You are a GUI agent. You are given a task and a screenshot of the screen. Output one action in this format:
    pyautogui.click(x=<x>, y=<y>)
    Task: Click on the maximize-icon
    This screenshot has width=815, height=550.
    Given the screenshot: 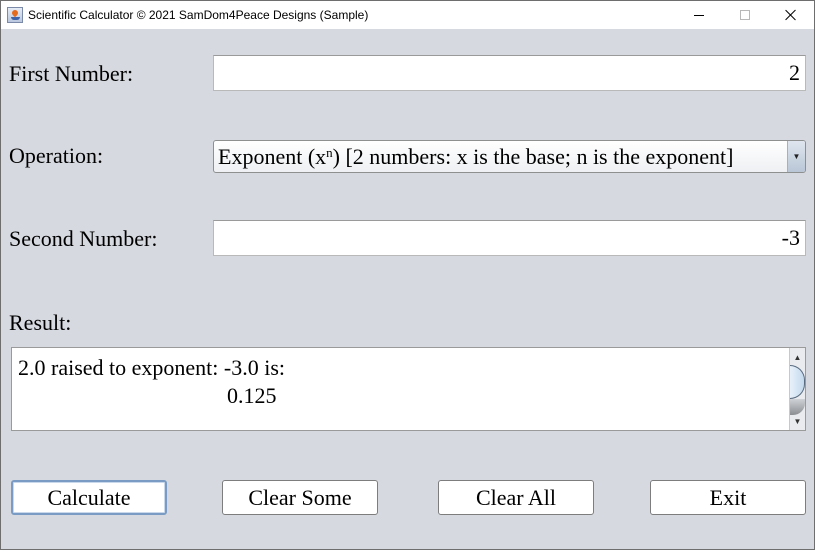 What is the action you would take?
    pyautogui.click(x=745, y=15)
    